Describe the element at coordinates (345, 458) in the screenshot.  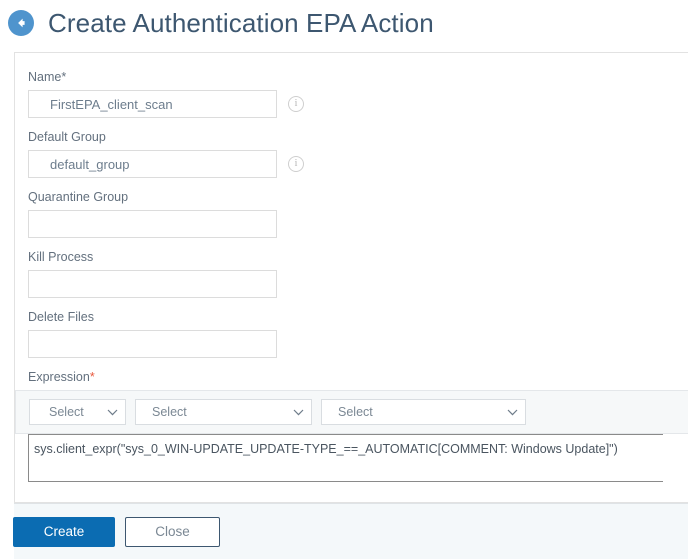
I see `expression-textarea` at that location.